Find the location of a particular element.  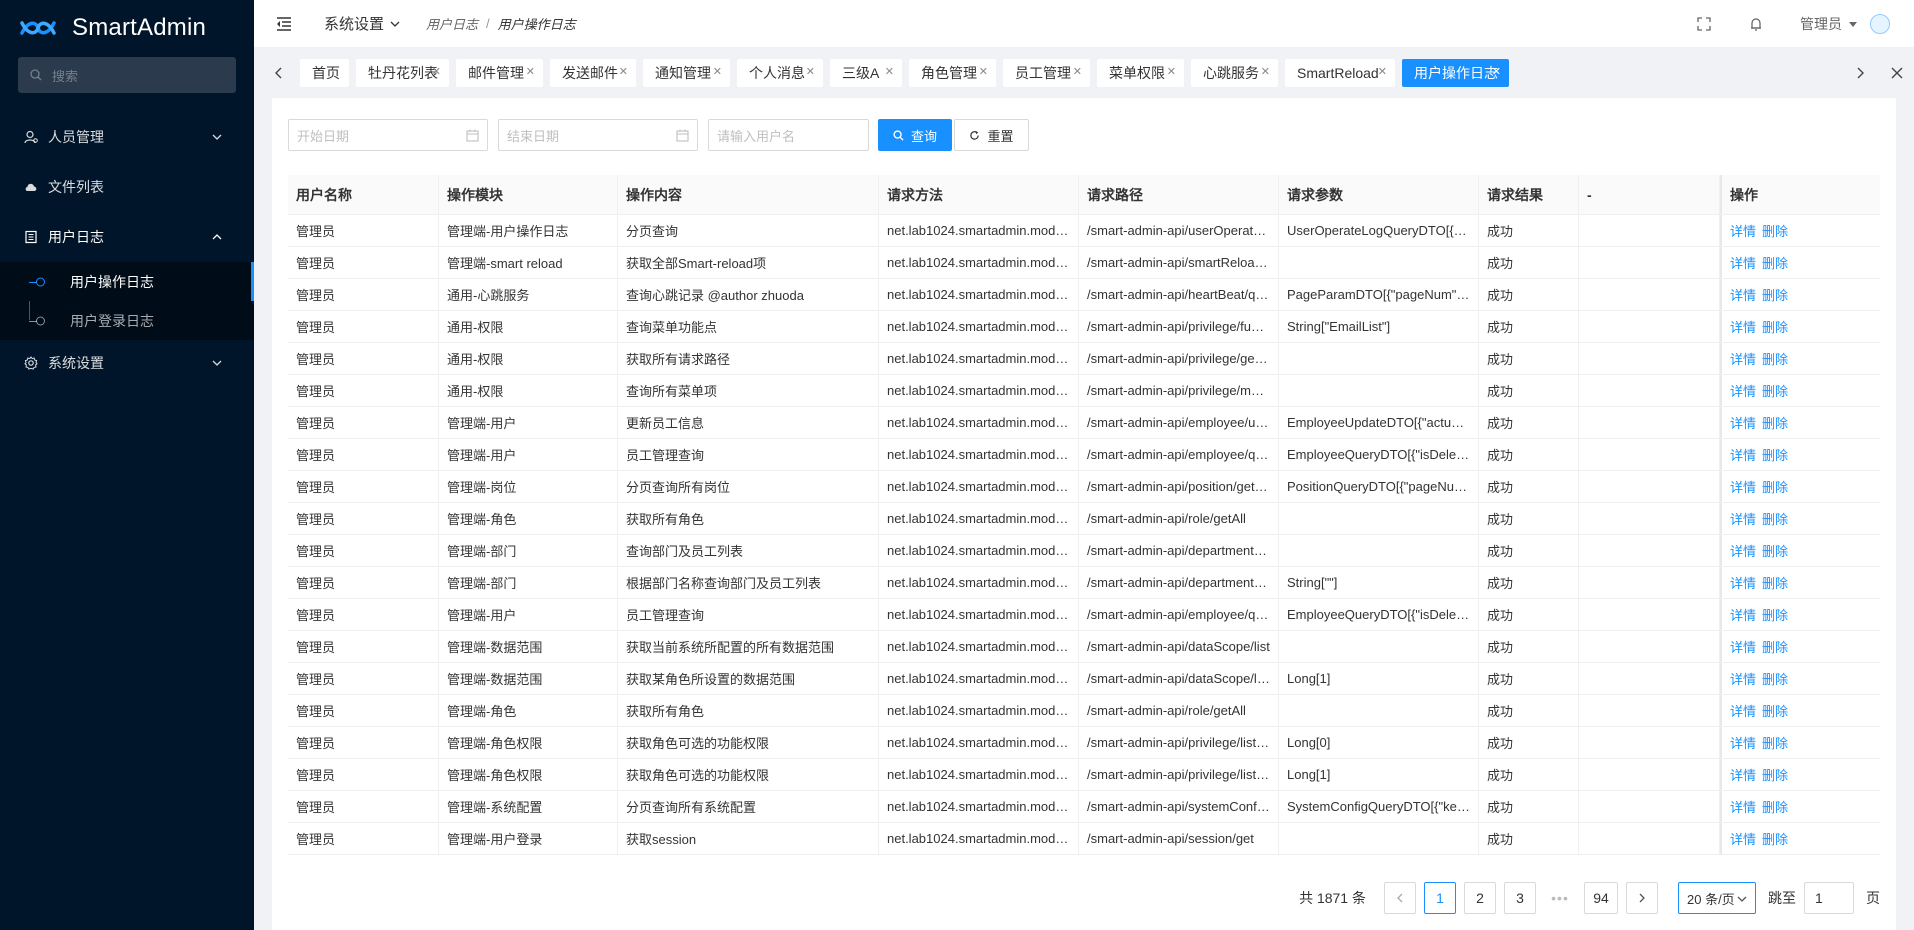

pagination-ellipsis: ••• is located at coordinates (1560, 898).